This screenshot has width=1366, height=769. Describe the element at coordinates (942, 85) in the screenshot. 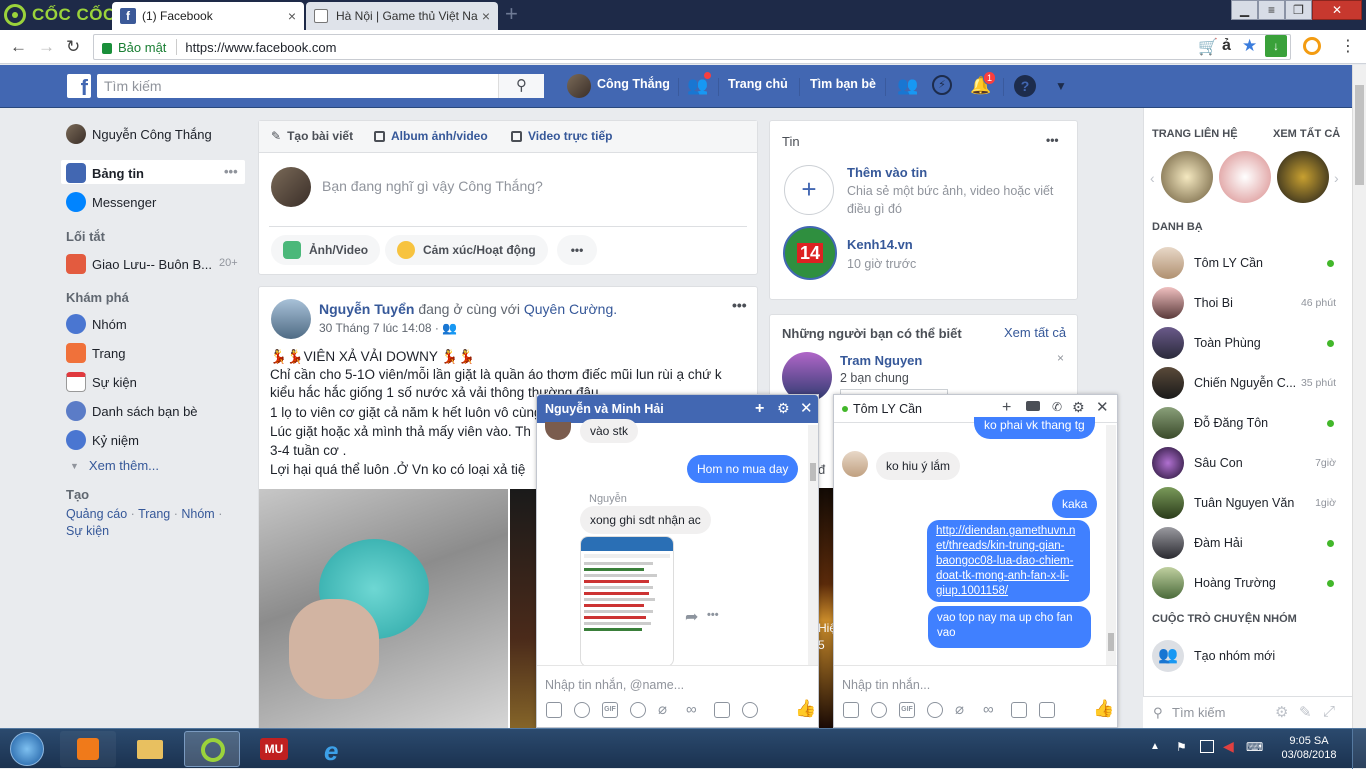

I see `messenger-icon: ⚡` at that location.